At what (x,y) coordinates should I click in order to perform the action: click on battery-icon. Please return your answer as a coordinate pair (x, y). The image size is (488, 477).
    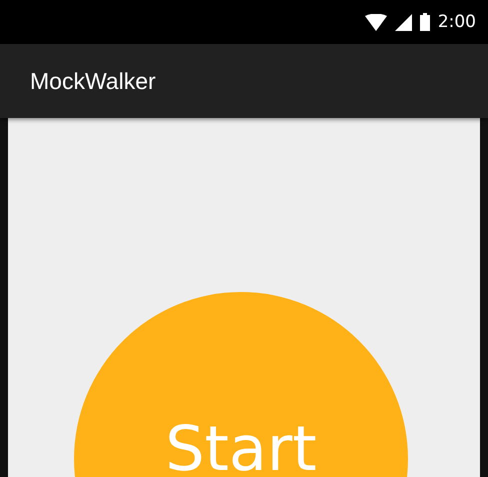
    Looking at the image, I should click on (425, 22).